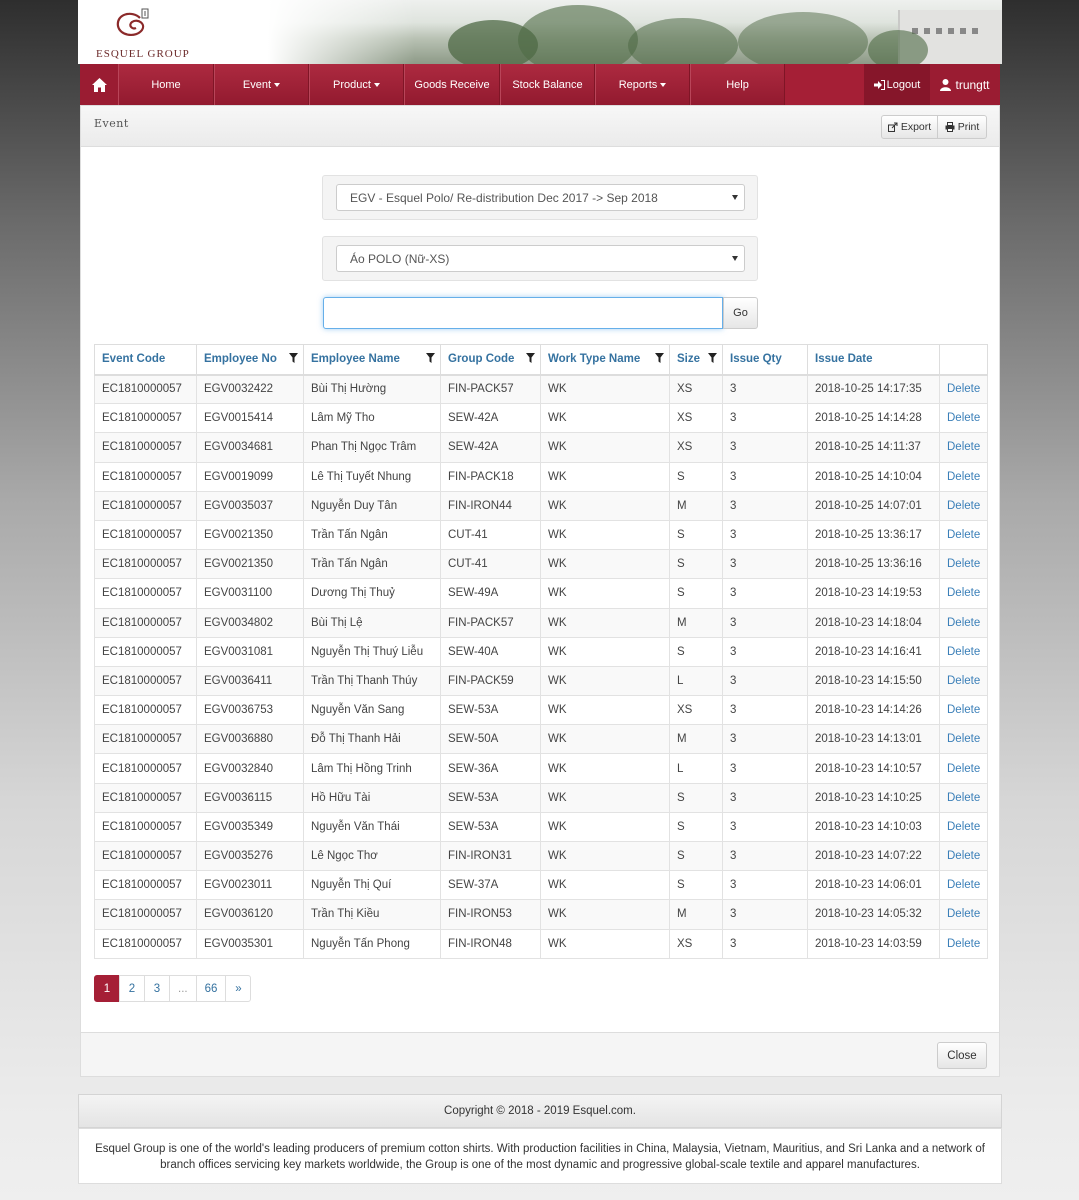  What do you see at coordinates (372, 535) in the screenshot?
I see `employee-name-cell: Trần Tấn Ngân` at bounding box center [372, 535].